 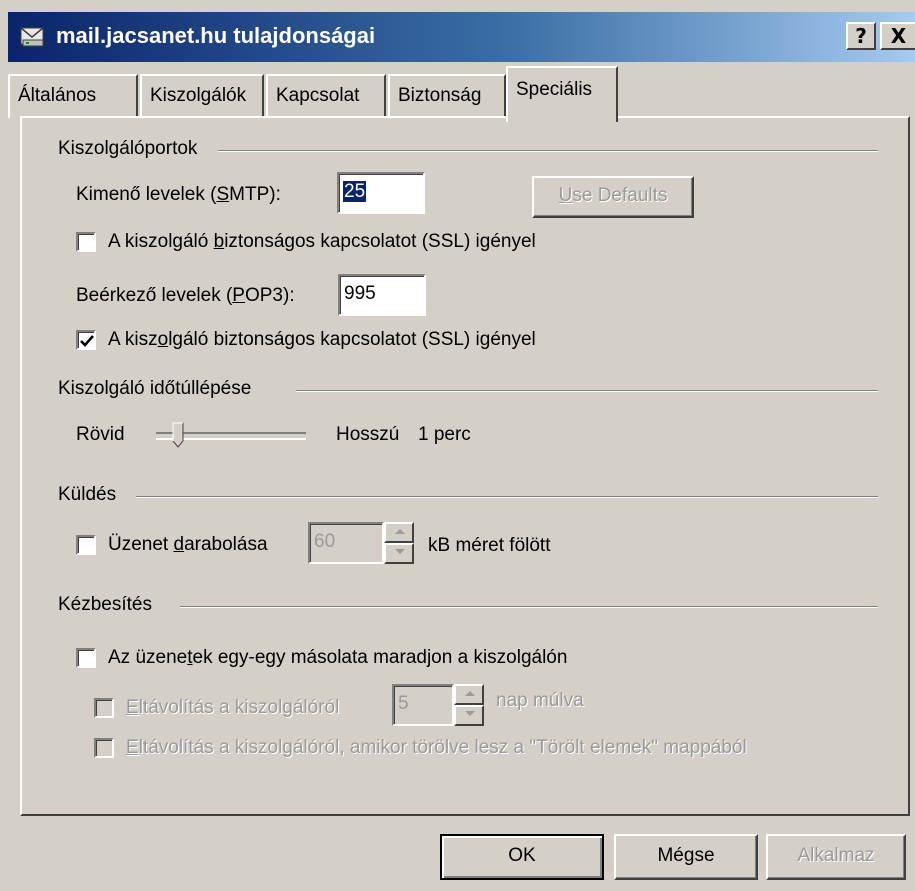 I want to click on remove-after-label: Eltávolítás a kiszolgálóról, so click(x=233, y=707).